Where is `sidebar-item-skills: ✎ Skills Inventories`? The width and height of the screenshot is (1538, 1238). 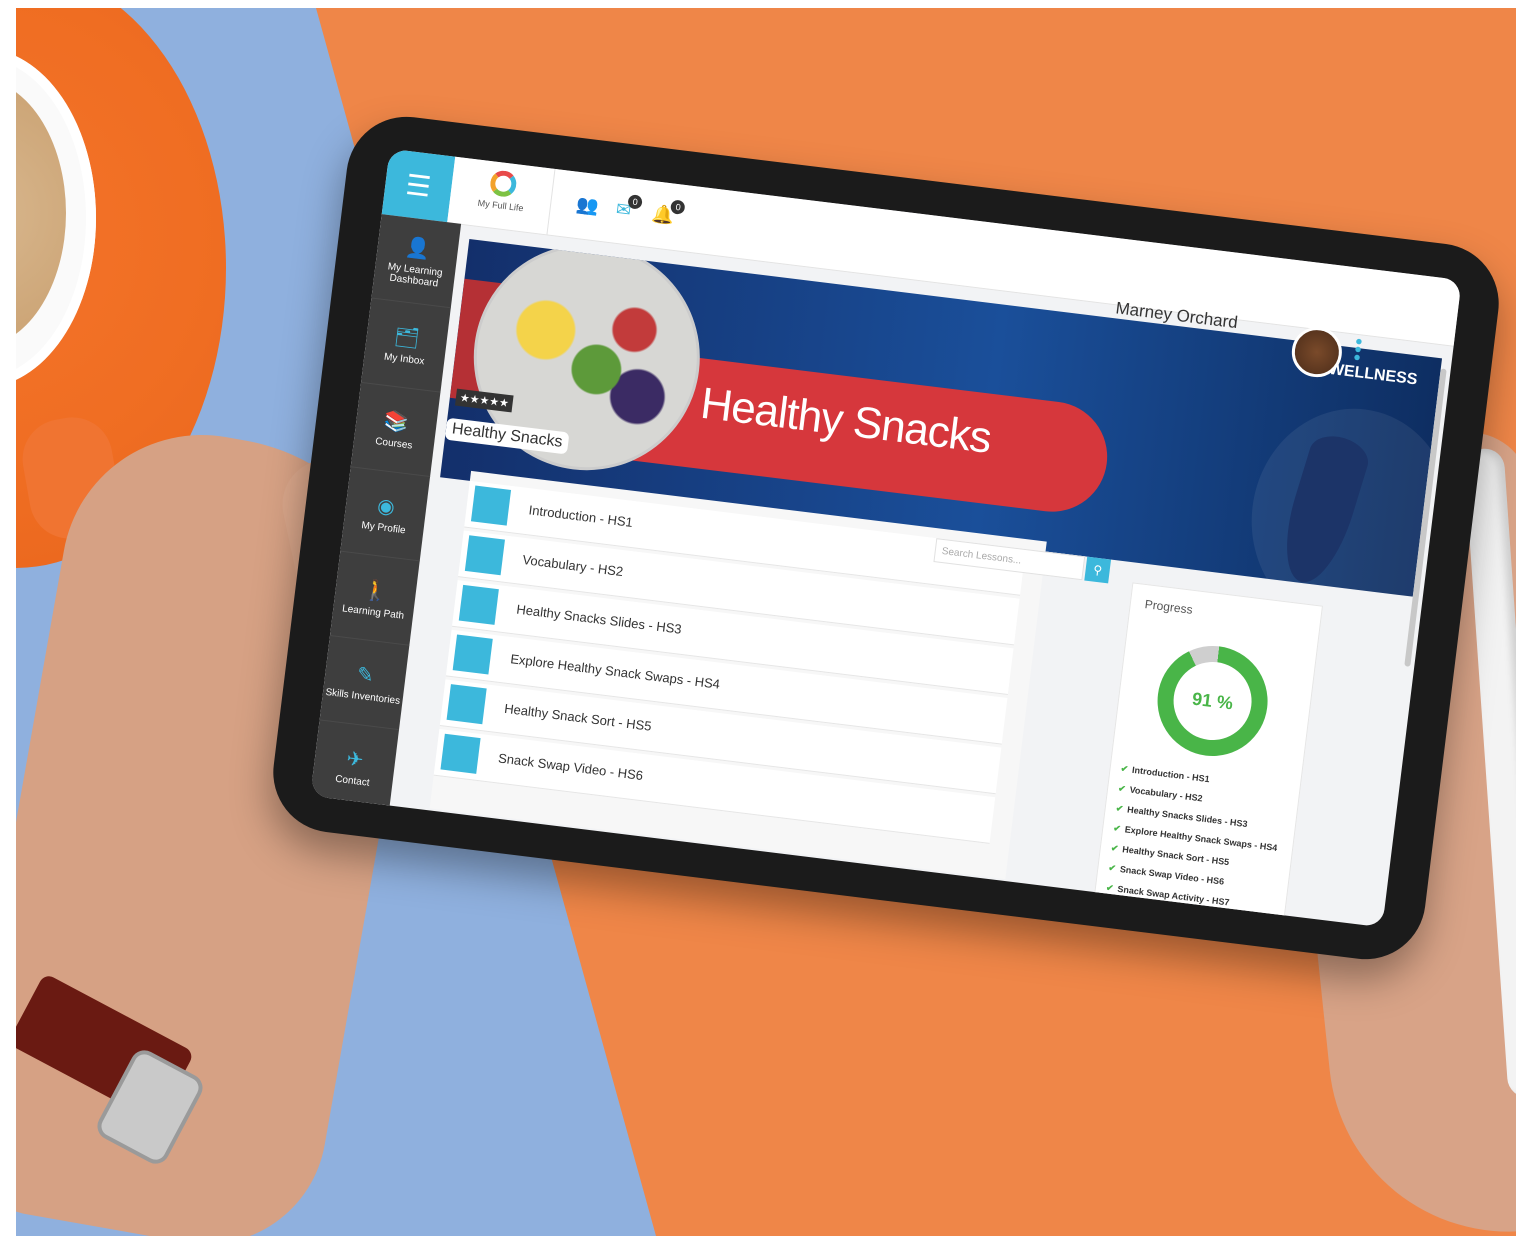 sidebar-item-skills: ✎ Skills Inventories is located at coordinates (364, 683).